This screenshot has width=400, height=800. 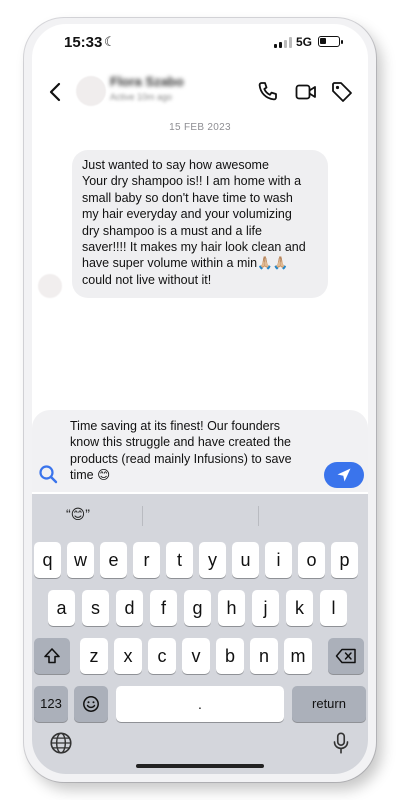 I want to click on key-z: z, so click(x=94, y=656).